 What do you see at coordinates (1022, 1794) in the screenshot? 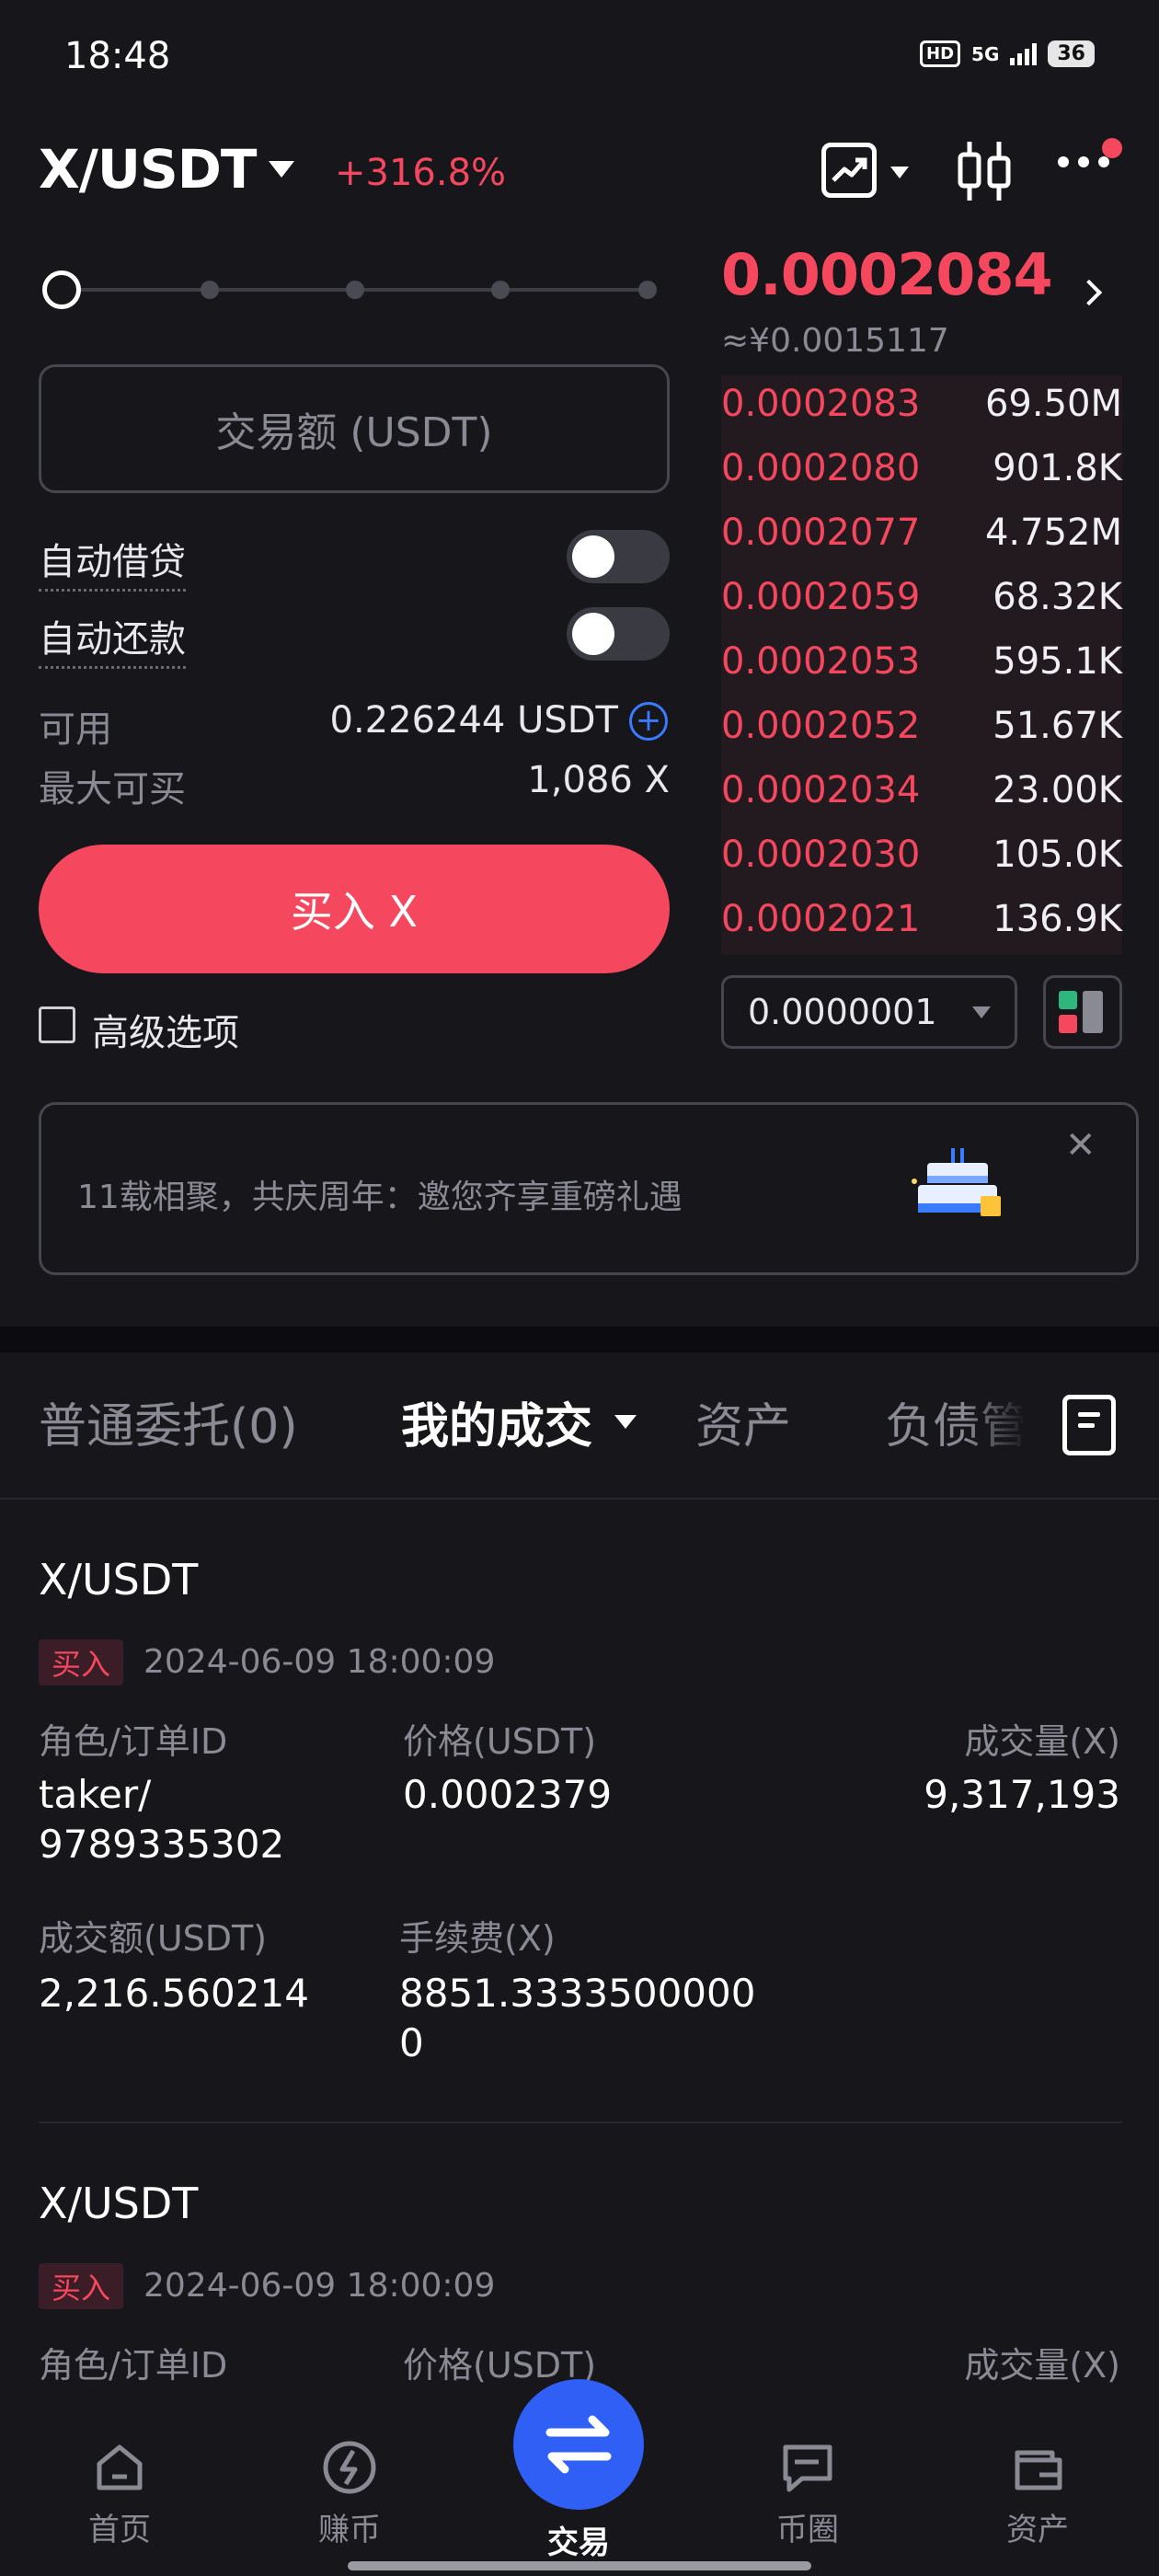
I see `volume-value: 9,317,193` at bounding box center [1022, 1794].